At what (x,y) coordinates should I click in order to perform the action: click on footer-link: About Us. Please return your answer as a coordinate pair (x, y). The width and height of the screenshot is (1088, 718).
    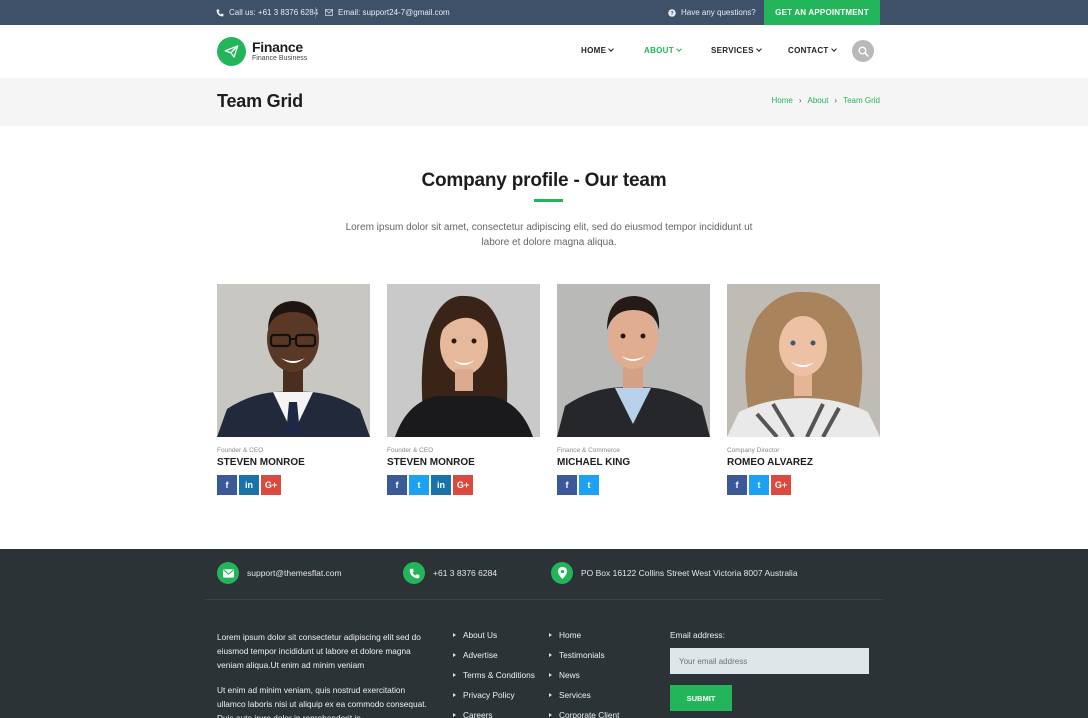
    Looking at the image, I should click on (494, 640).